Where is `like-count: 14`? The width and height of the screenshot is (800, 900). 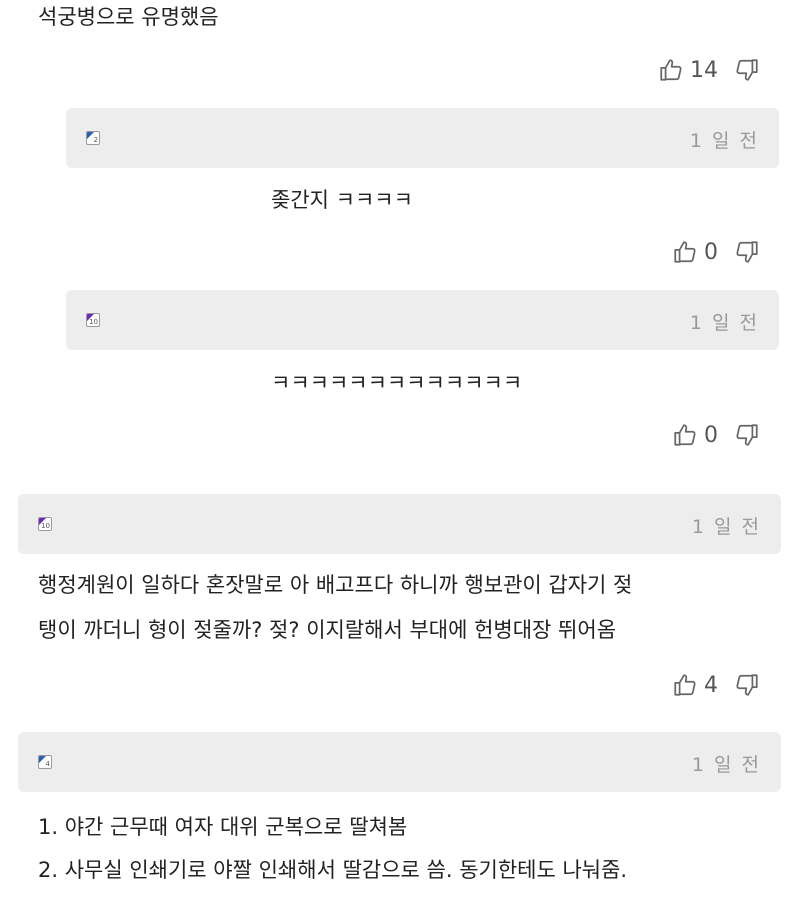 like-count: 14 is located at coordinates (704, 70).